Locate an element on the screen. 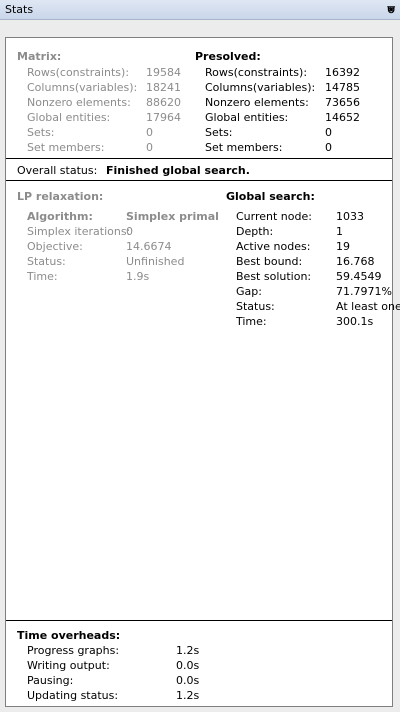 The width and height of the screenshot is (400, 712). lp-label: Time: is located at coordinates (42, 276).